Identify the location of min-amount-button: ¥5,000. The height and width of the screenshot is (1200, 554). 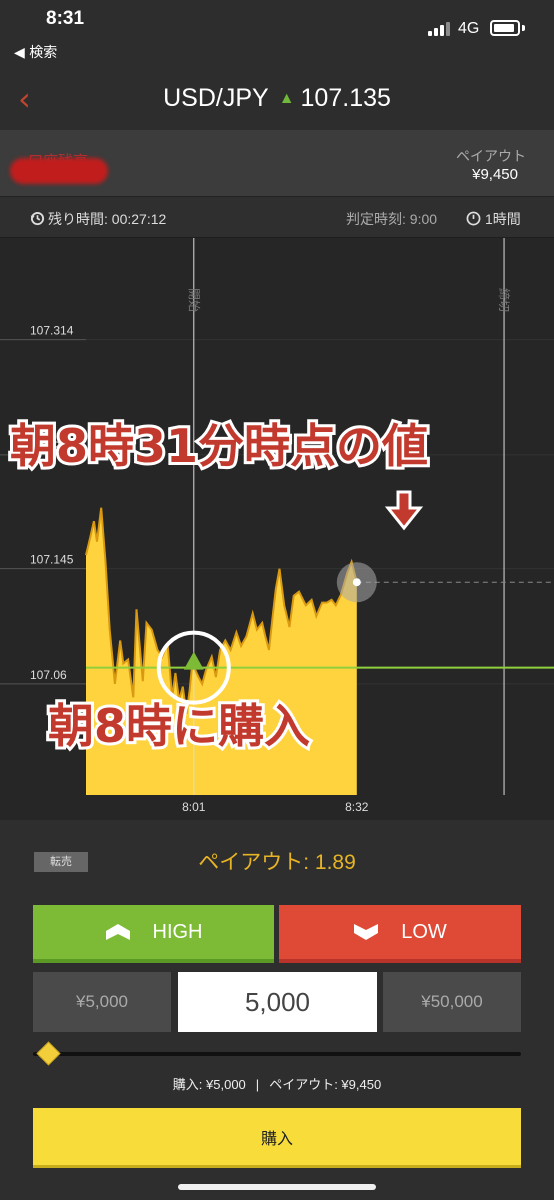
(102, 1002).